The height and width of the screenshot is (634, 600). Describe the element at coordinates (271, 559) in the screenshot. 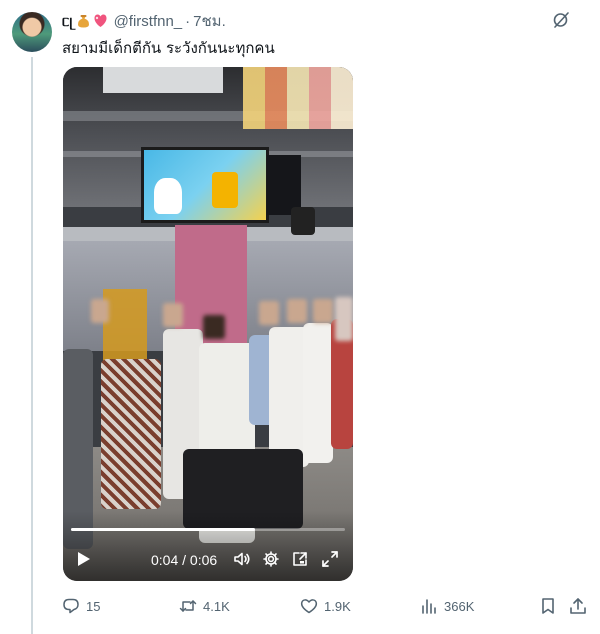

I see `settings-gear-icon` at that location.